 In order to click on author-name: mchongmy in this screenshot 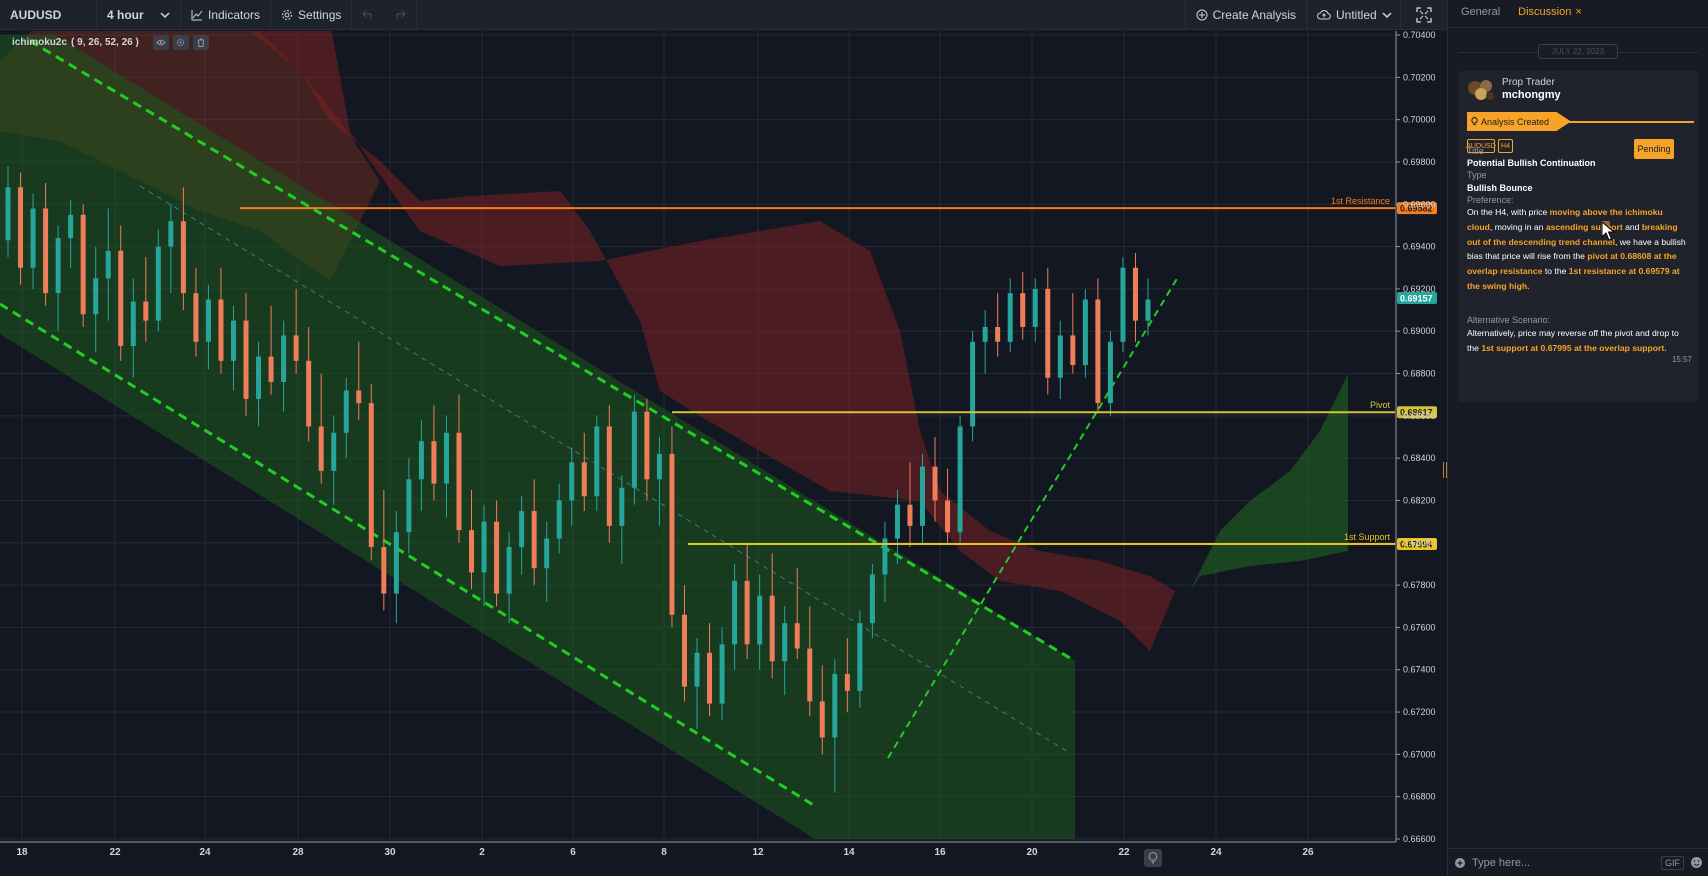, I will do `click(1531, 95)`.